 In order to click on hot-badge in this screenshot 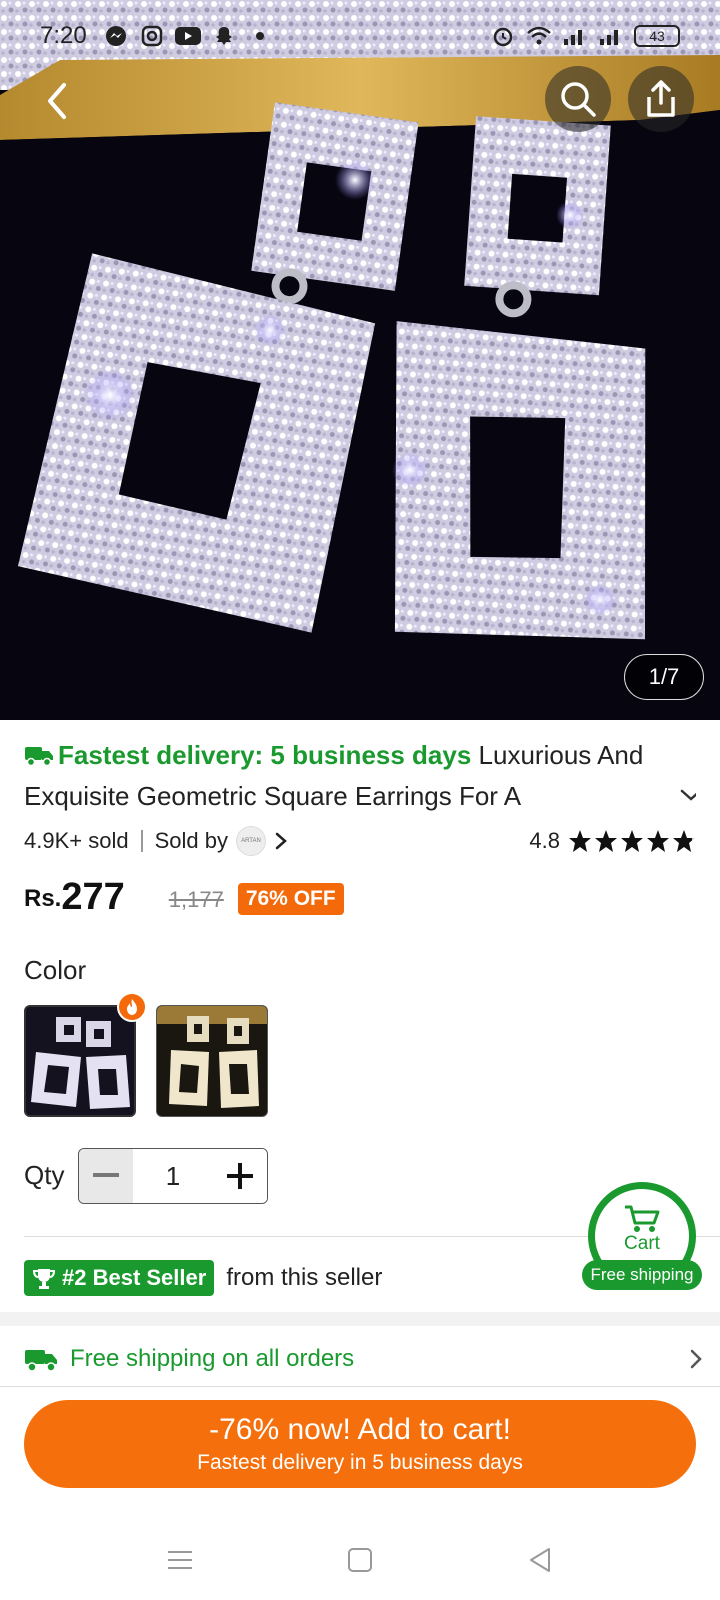, I will do `click(132, 1007)`.